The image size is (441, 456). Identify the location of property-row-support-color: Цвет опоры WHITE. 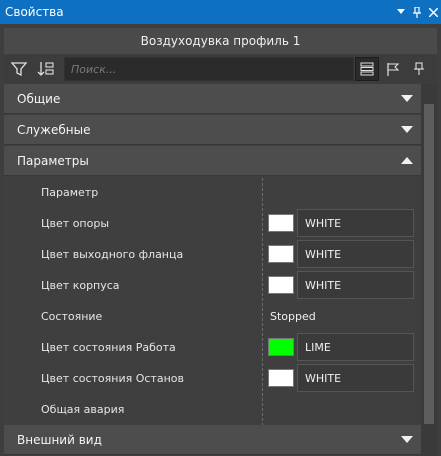
(212, 223).